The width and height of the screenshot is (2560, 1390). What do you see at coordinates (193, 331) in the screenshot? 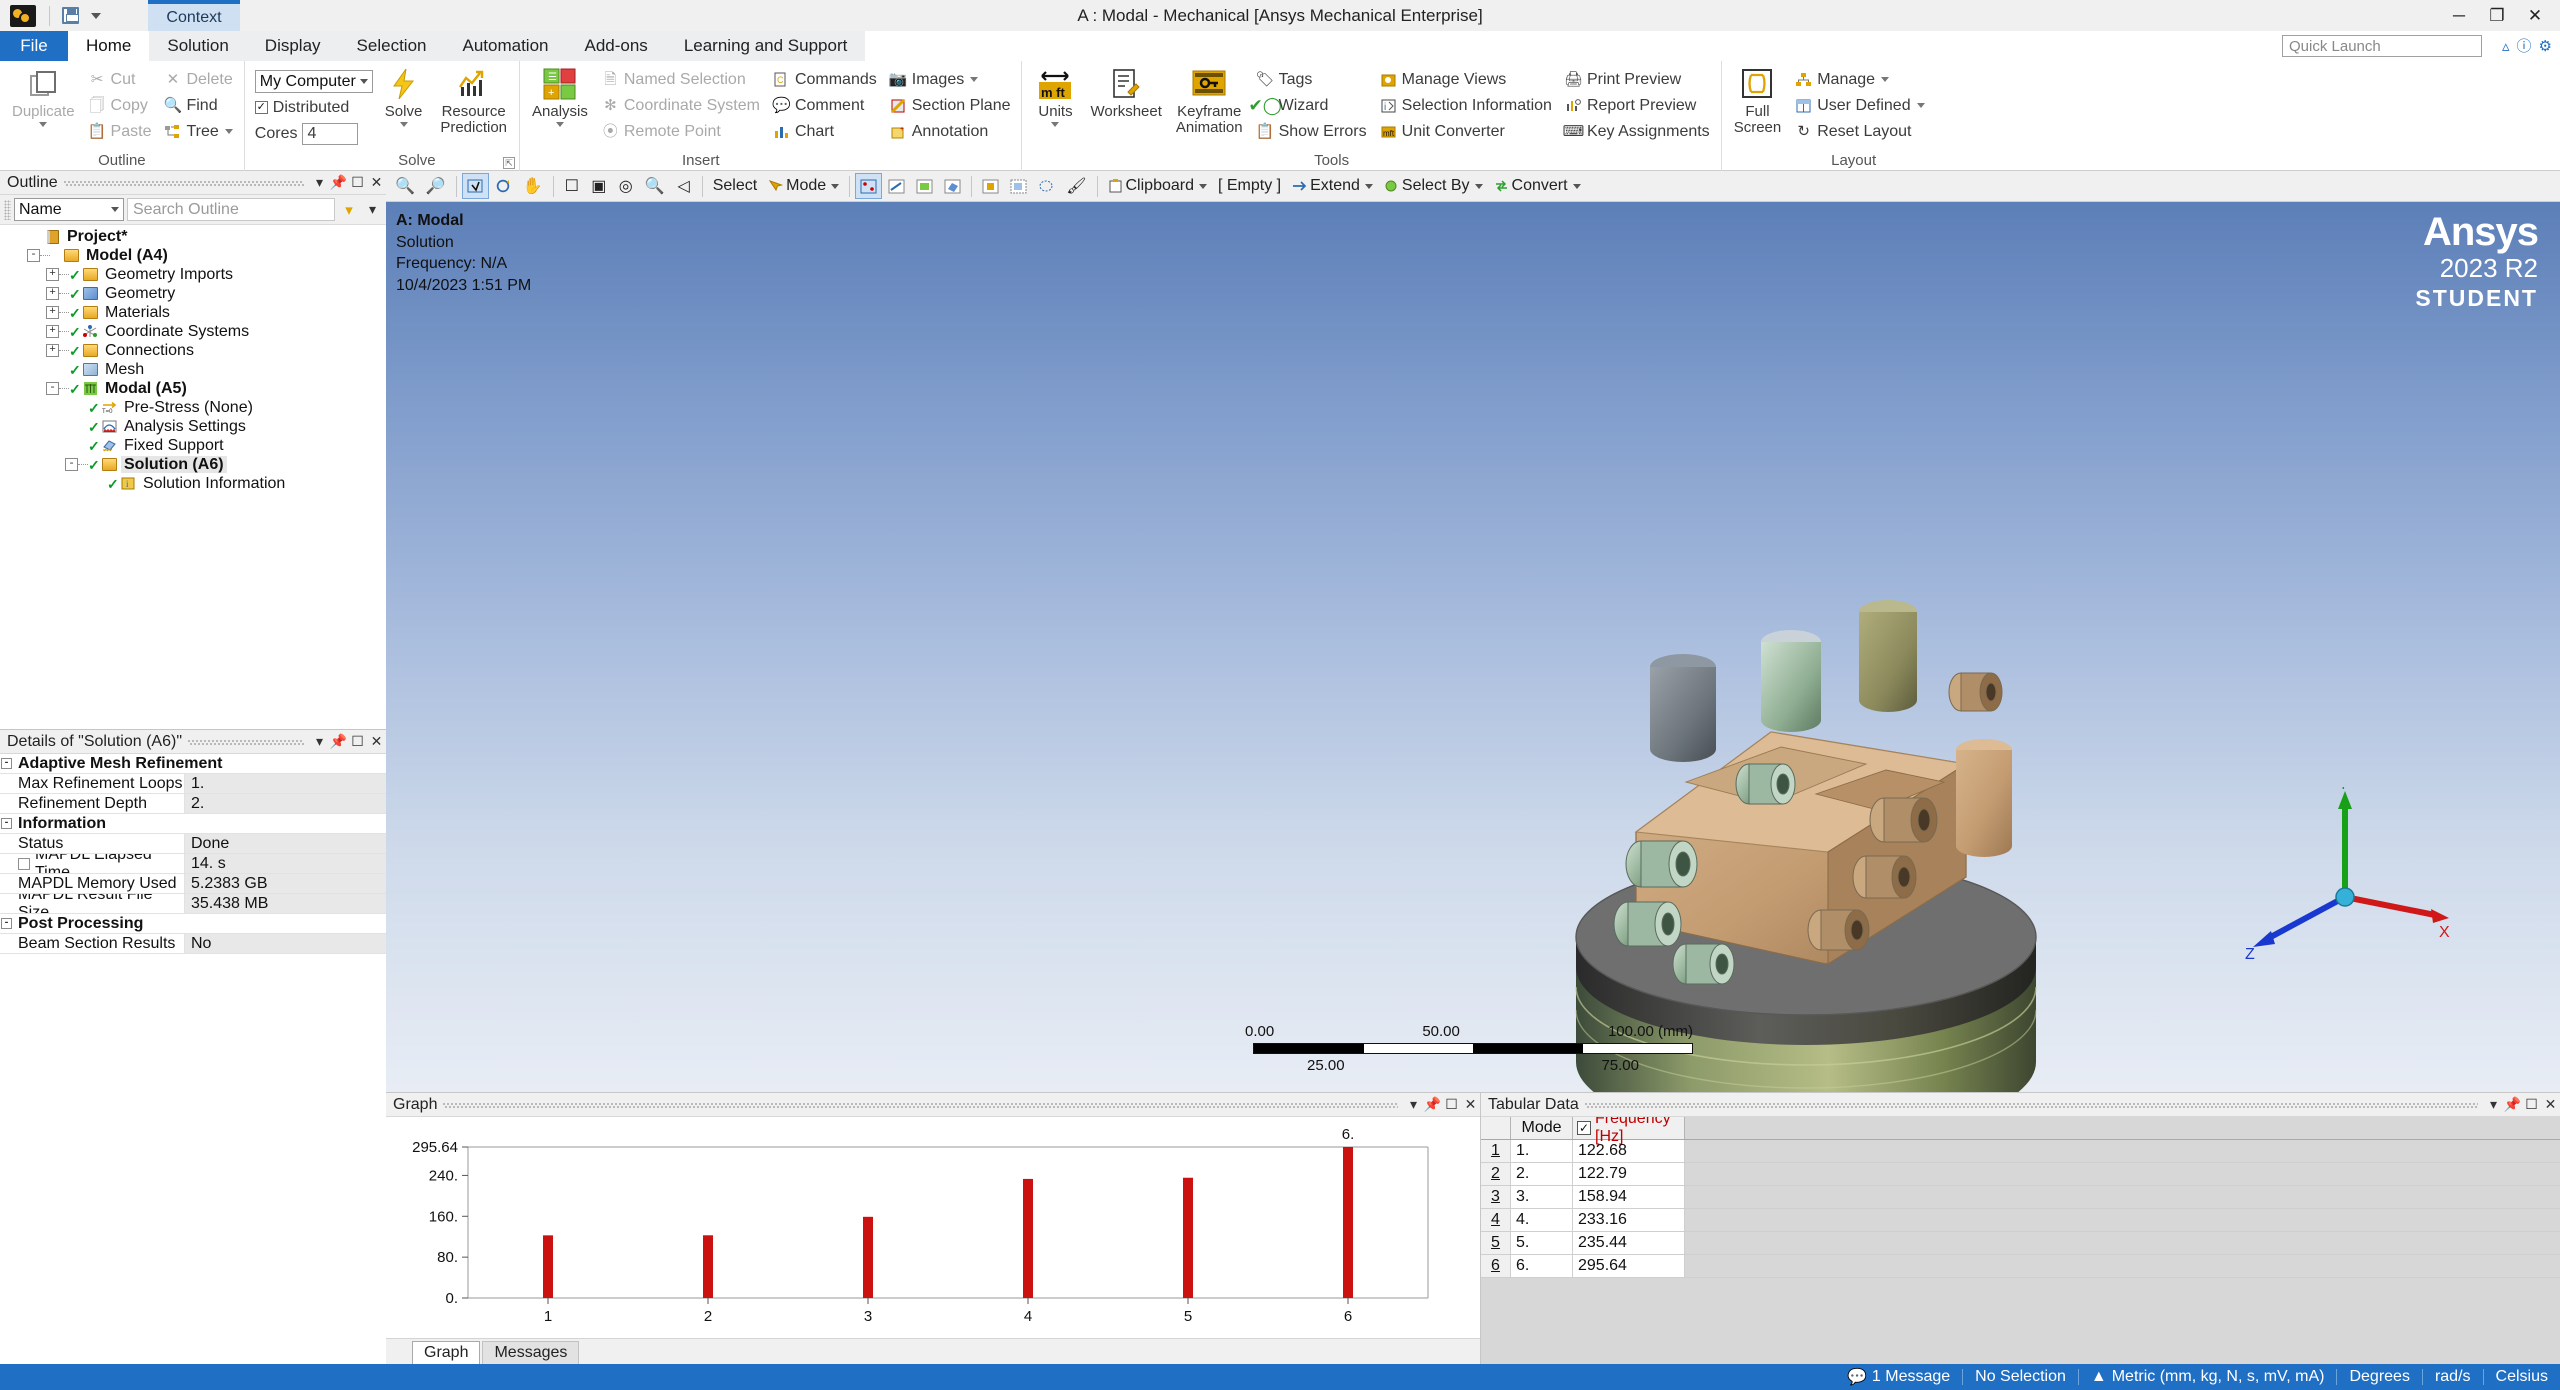
I see `outline-tree-item: + ✓ Coordinate Systems` at bounding box center [193, 331].